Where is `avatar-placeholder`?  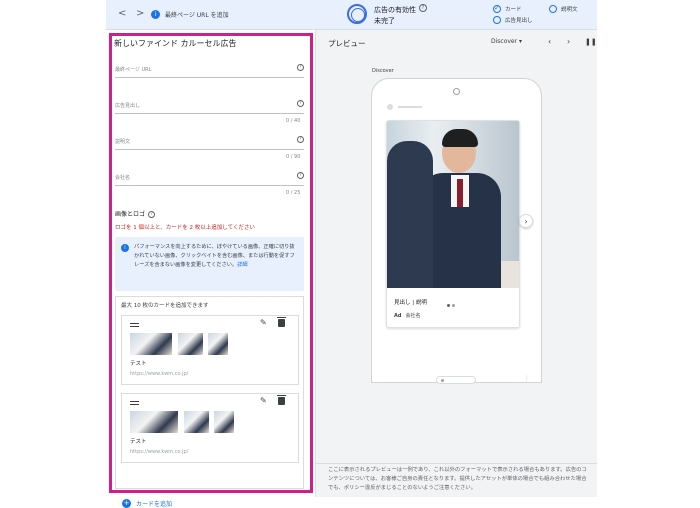 avatar-placeholder is located at coordinates (390, 107).